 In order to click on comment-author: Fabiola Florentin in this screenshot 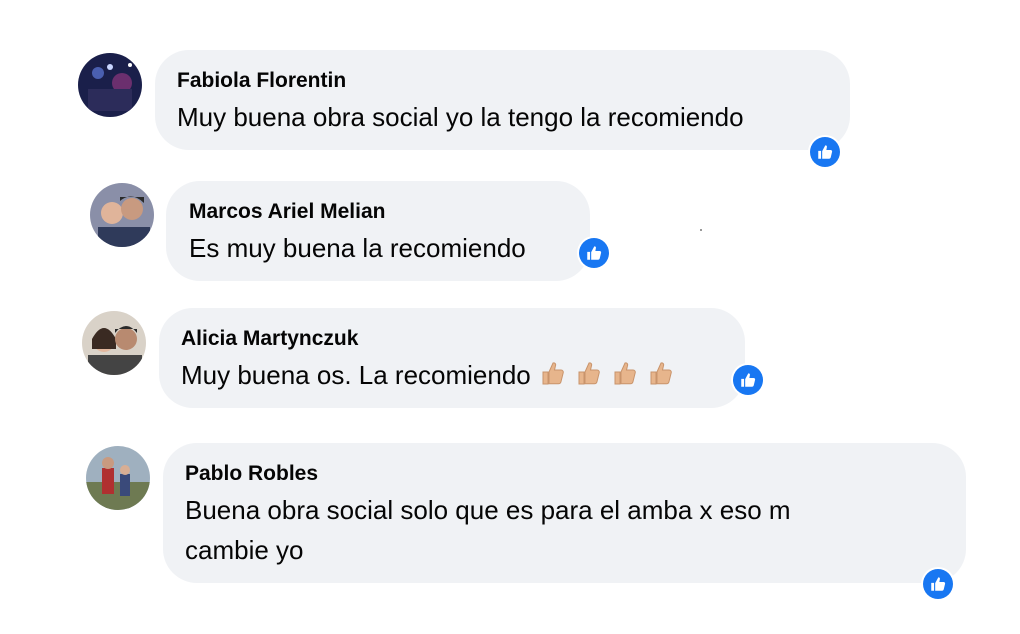, I will do `click(261, 81)`.